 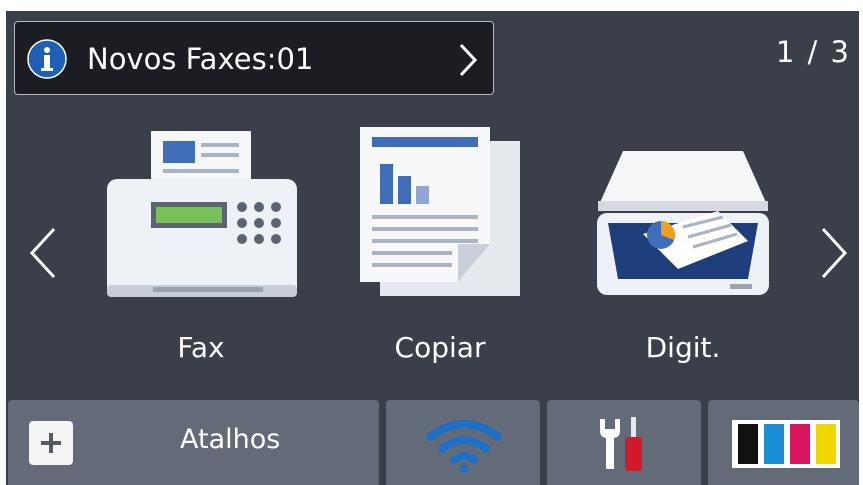 I want to click on scan-button: Digit., so click(x=683, y=249).